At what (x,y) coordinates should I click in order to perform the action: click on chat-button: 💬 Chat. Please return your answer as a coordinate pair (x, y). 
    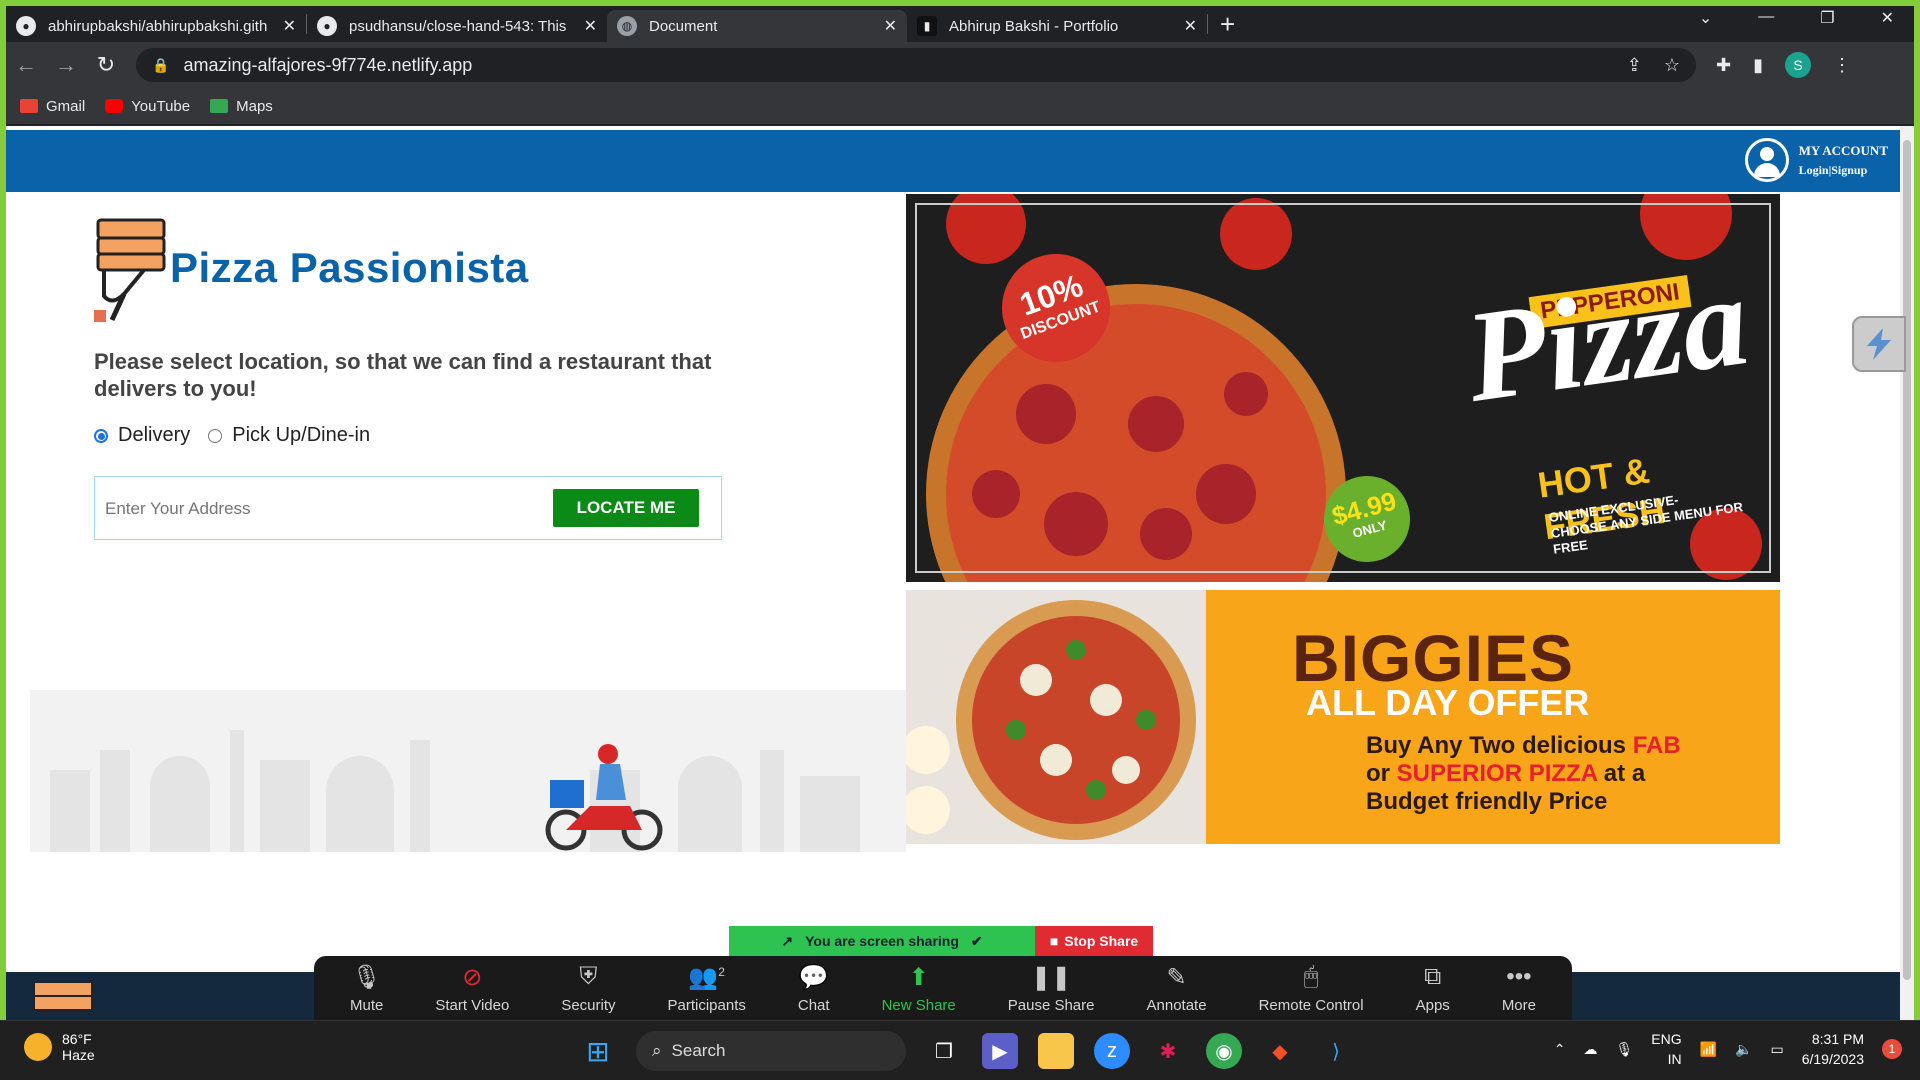
    Looking at the image, I should click on (814, 988).